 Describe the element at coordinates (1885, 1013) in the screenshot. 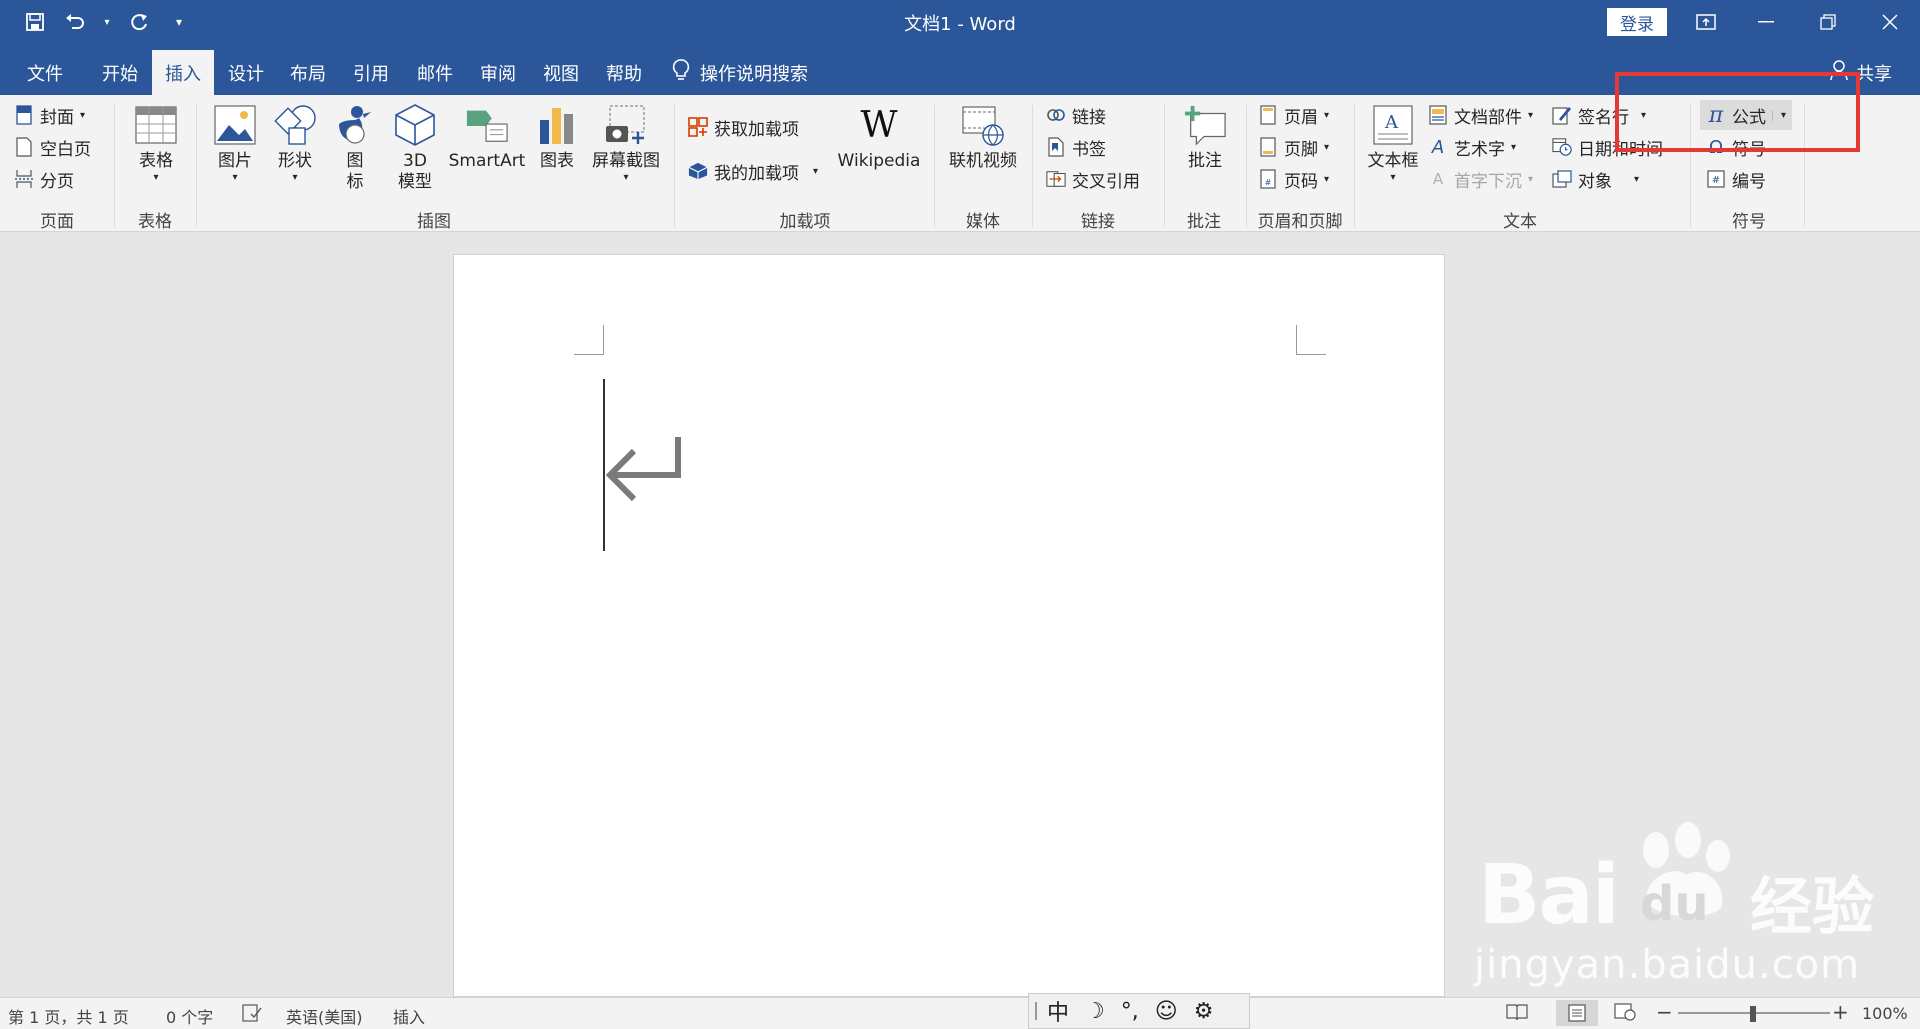

I see `zoom-level: 100%` at that location.